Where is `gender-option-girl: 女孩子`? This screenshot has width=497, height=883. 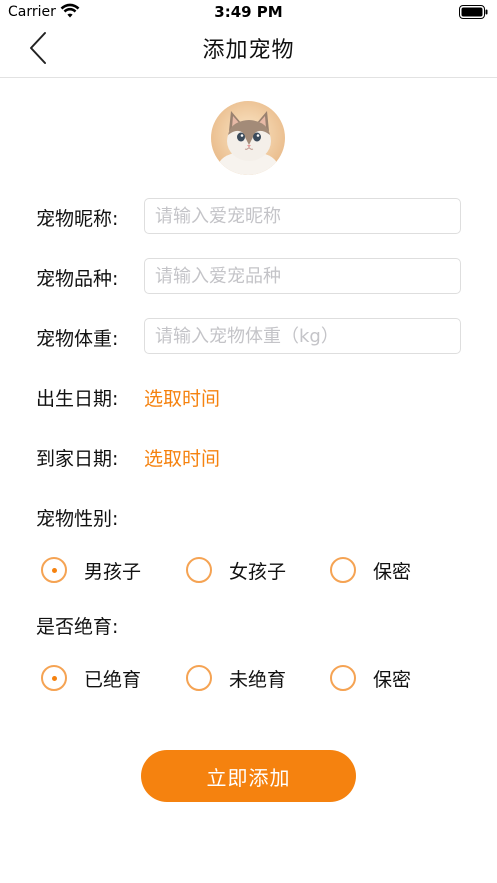
gender-option-girl: 女孩子 is located at coordinates (236, 570).